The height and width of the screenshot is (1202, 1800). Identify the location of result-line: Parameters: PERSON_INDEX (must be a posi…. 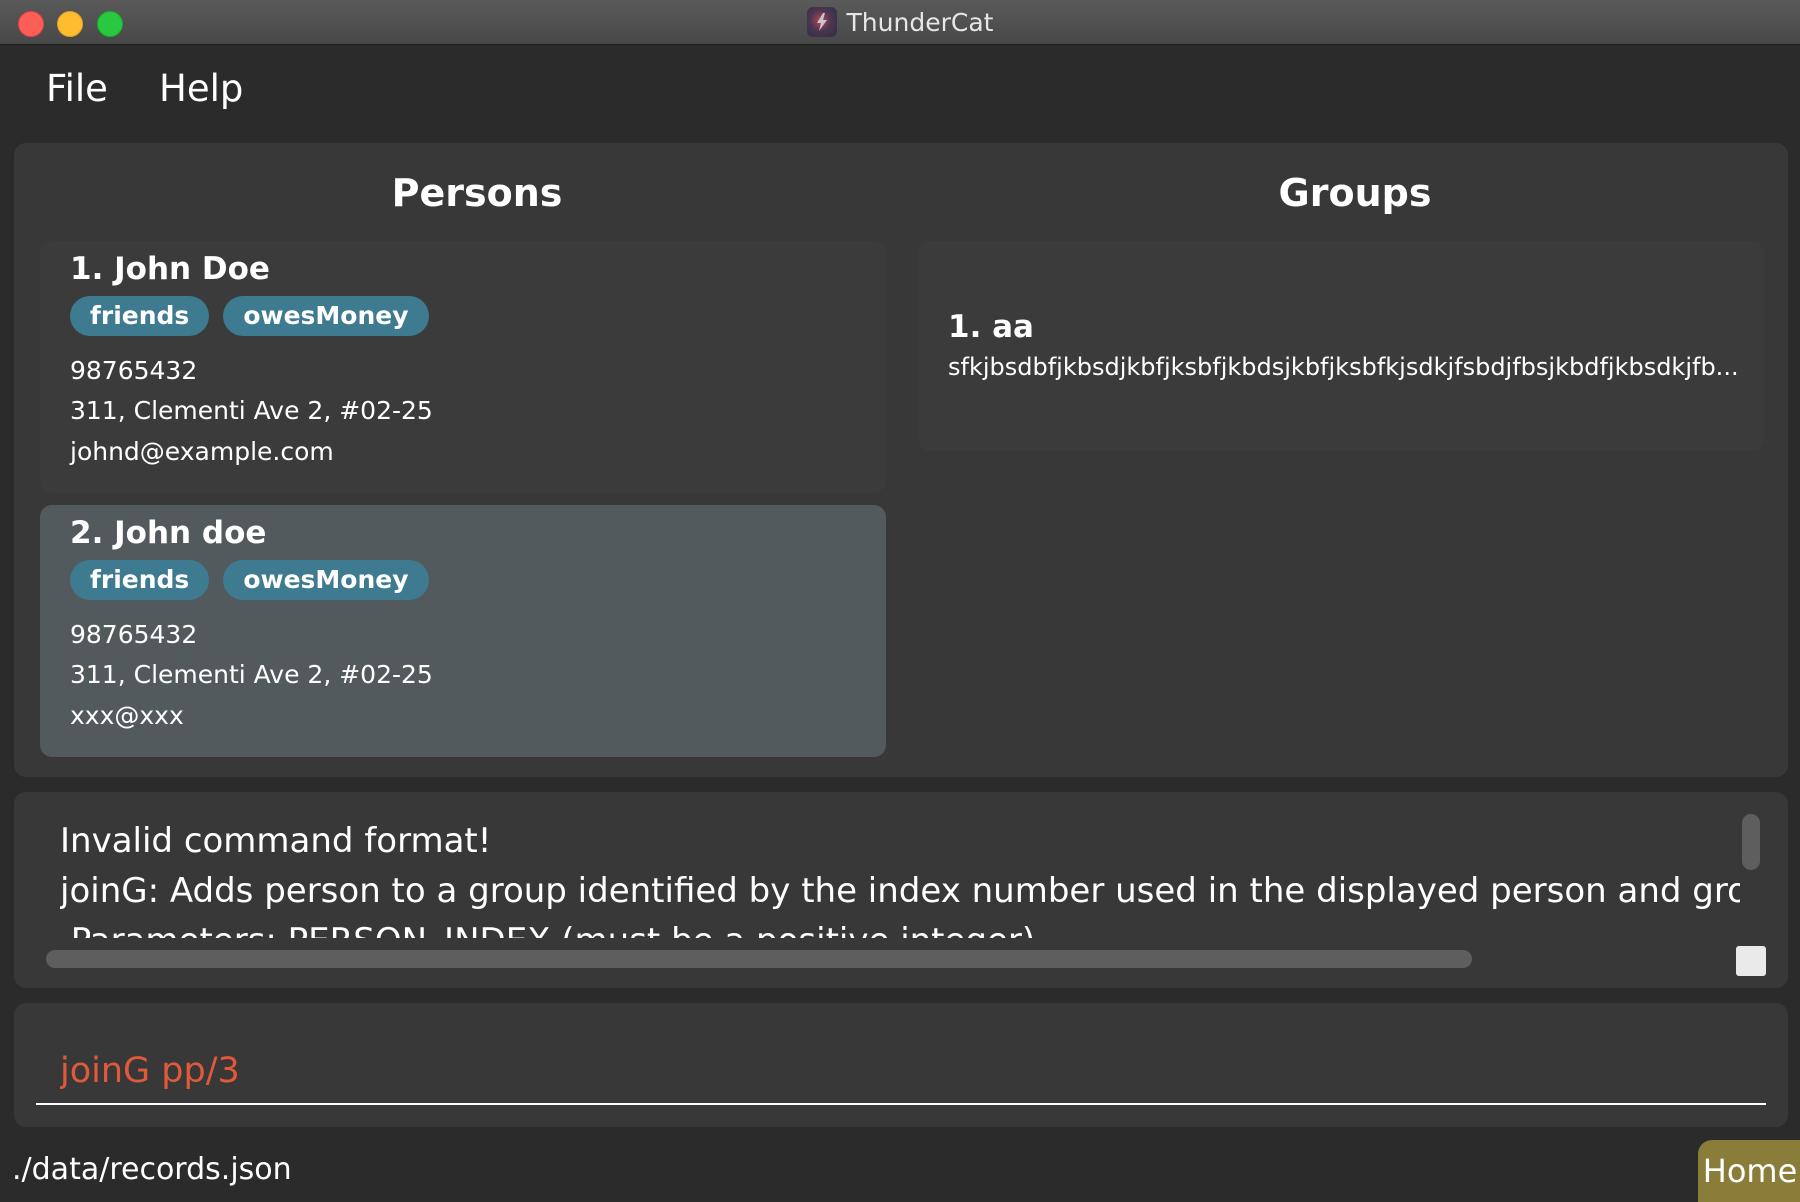
(547, 929).